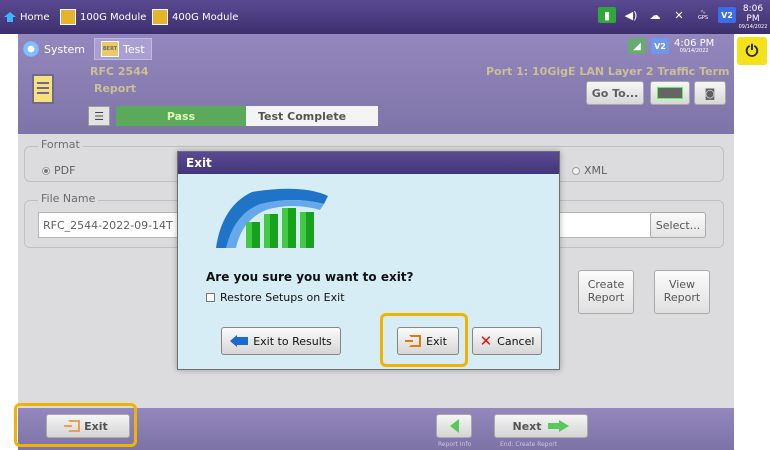  What do you see at coordinates (368, 163) in the screenshot?
I see `dialog-title: Exit` at bounding box center [368, 163].